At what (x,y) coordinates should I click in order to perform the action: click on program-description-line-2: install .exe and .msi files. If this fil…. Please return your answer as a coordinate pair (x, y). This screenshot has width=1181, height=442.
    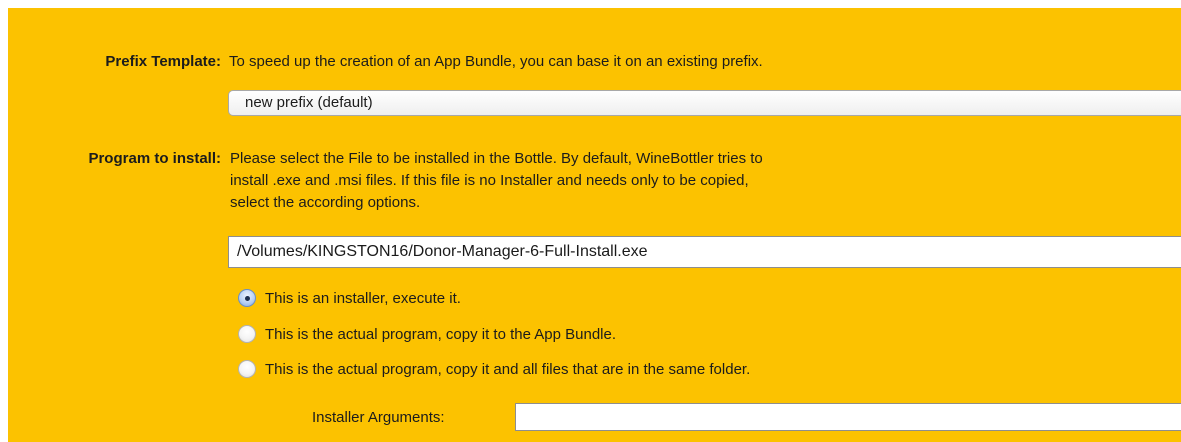
    Looking at the image, I should click on (489, 180).